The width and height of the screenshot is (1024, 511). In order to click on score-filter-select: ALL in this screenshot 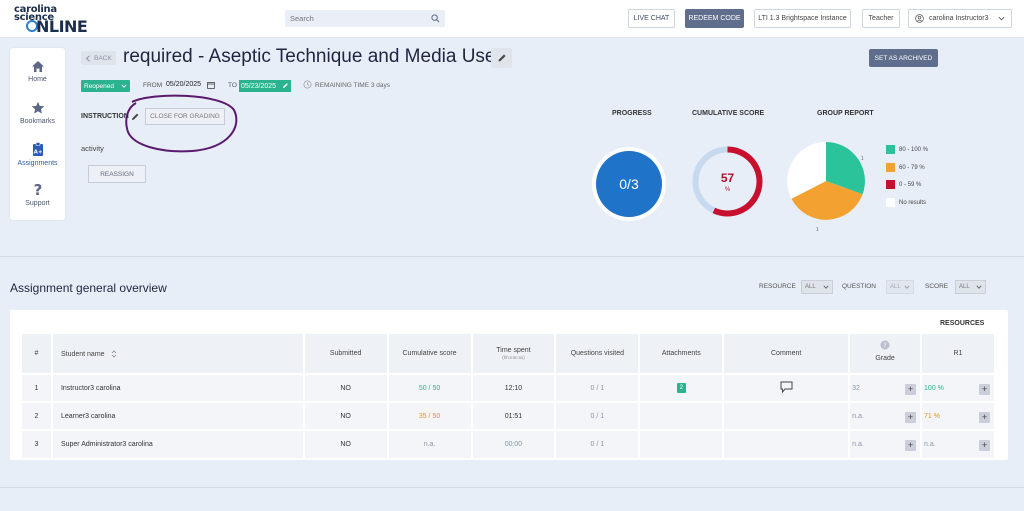, I will do `click(970, 287)`.